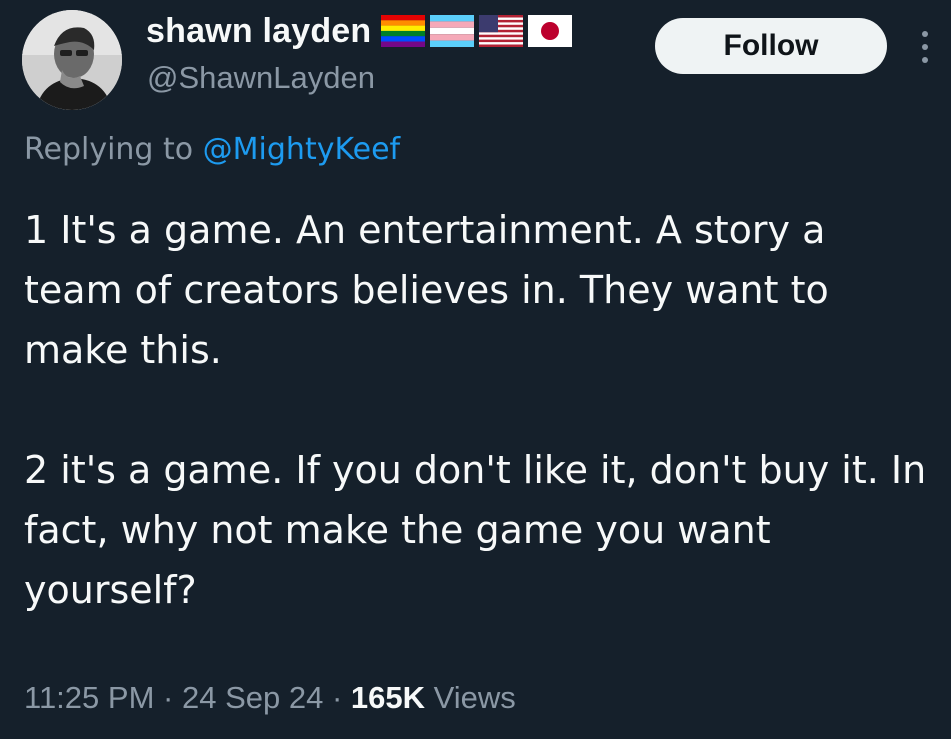 The height and width of the screenshot is (739, 951). I want to click on more-vertical-icon, so click(925, 47).